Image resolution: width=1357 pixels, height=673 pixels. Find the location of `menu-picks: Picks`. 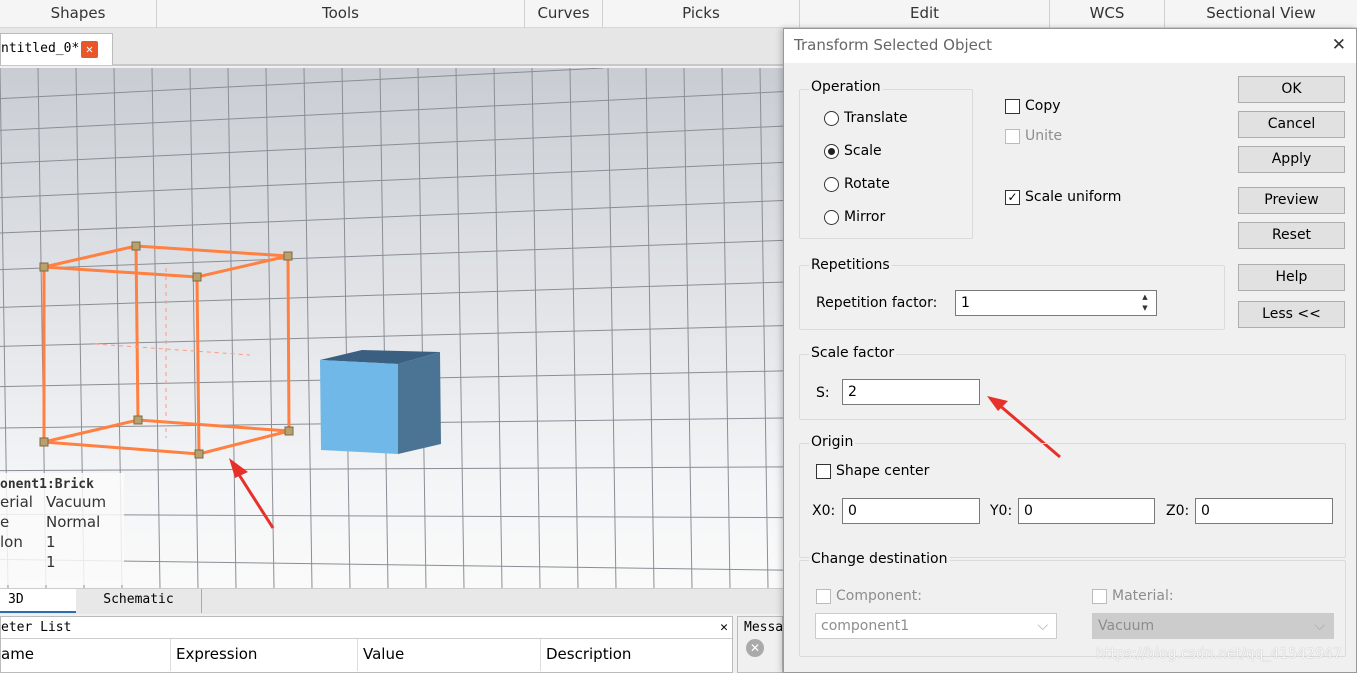

menu-picks: Picks is located at coordinates (701, 14).